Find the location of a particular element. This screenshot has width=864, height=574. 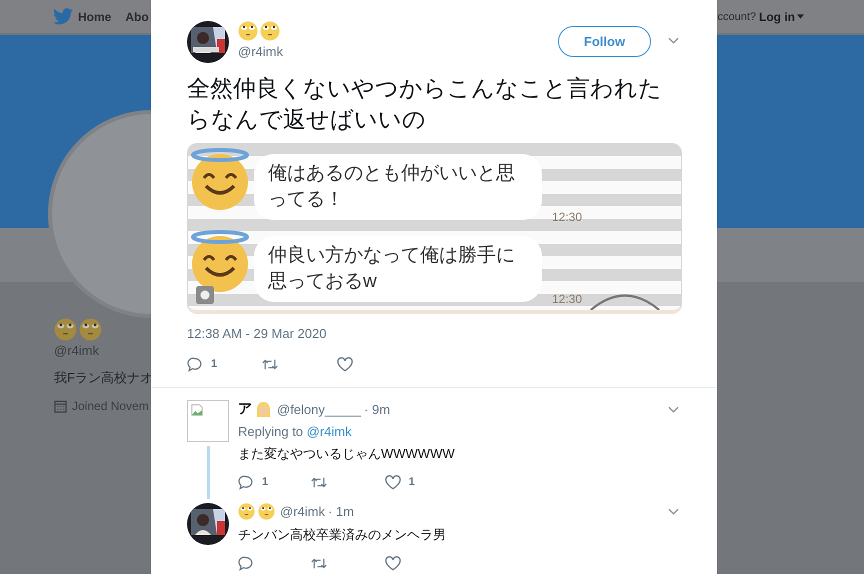

sticker-icon is located at coordinates (205, 295).